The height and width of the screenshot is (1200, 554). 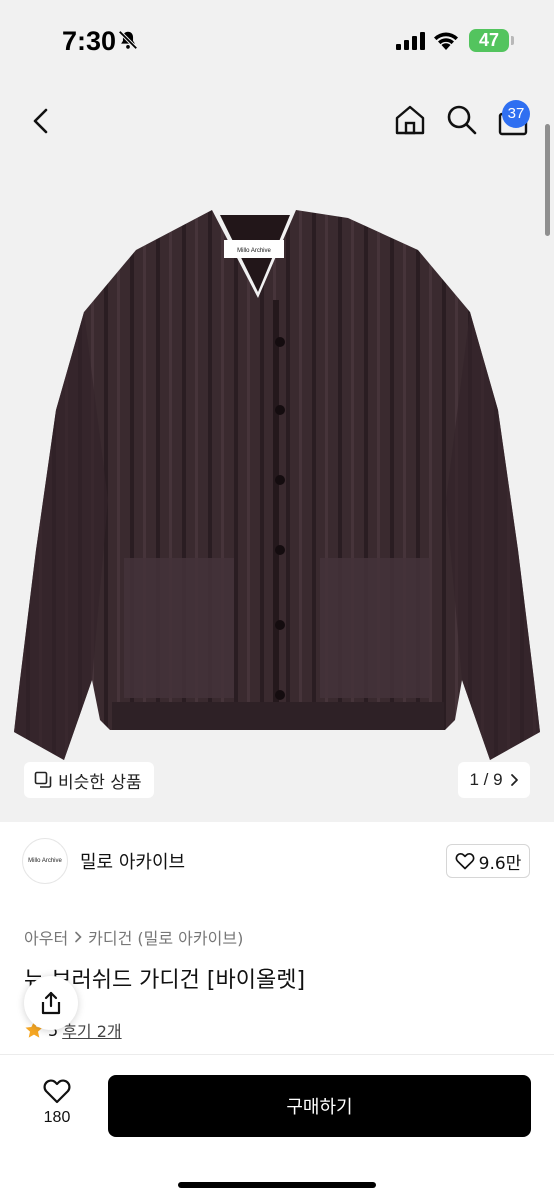 I want to click on breadcrumb: 아우터 카디건 (밀로 아카이브), so click(x=133, y=937).